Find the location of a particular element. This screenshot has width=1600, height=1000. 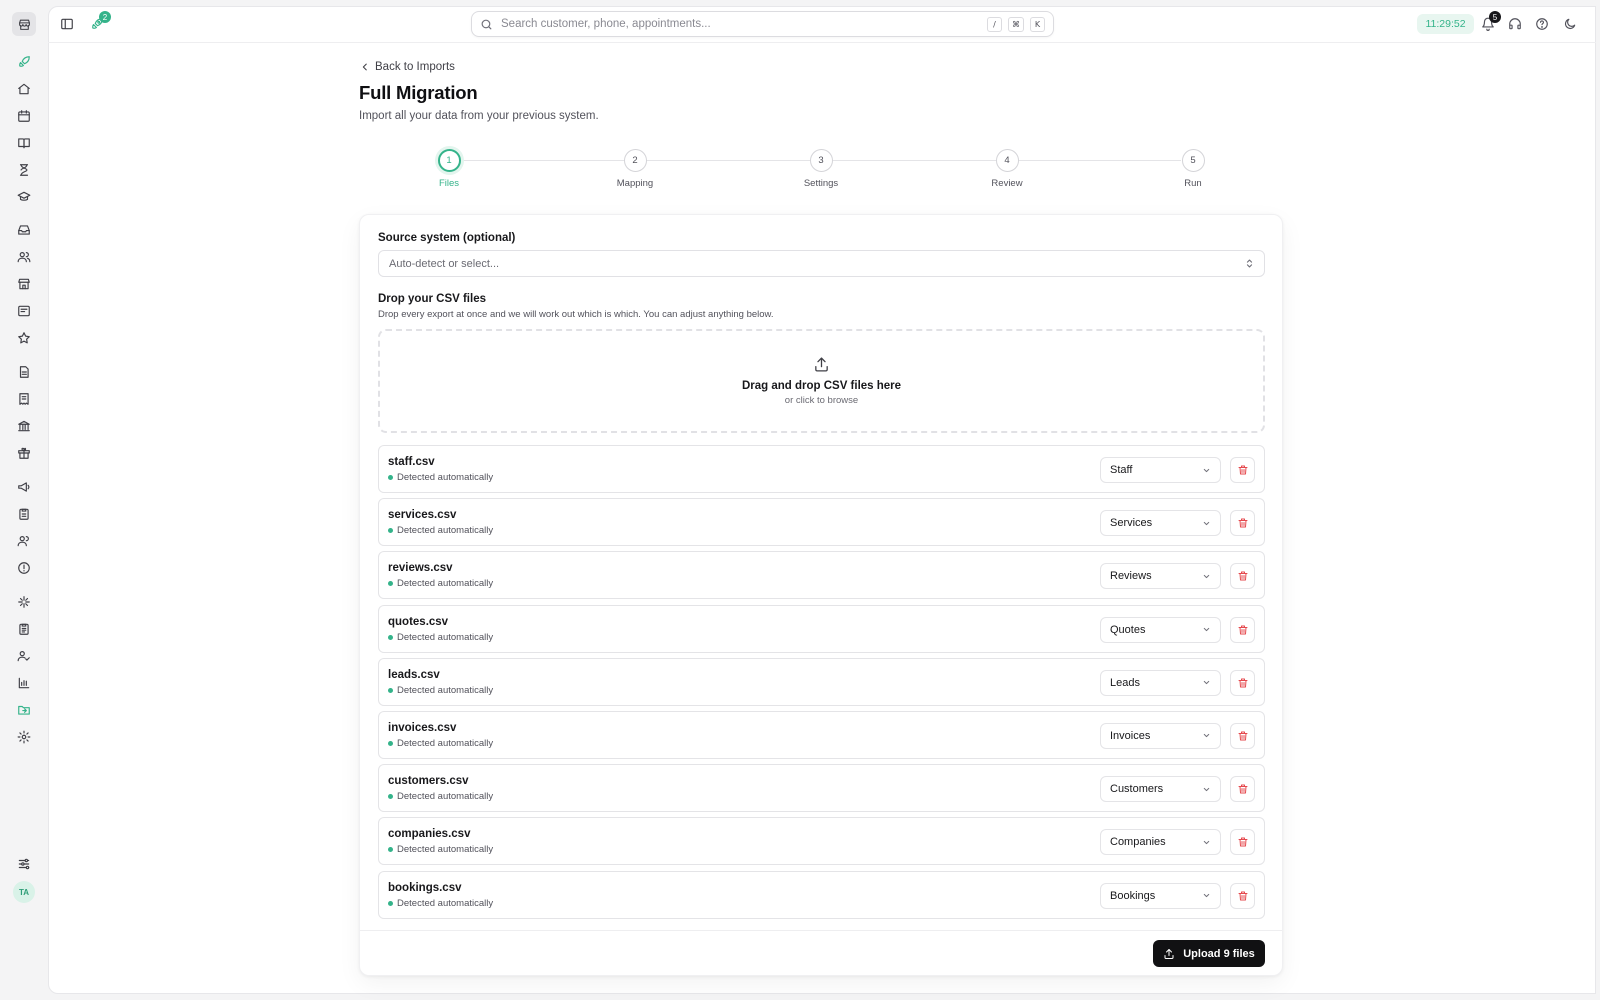

step-mapping: 2 Mapping is located at coordinates (635, 169).